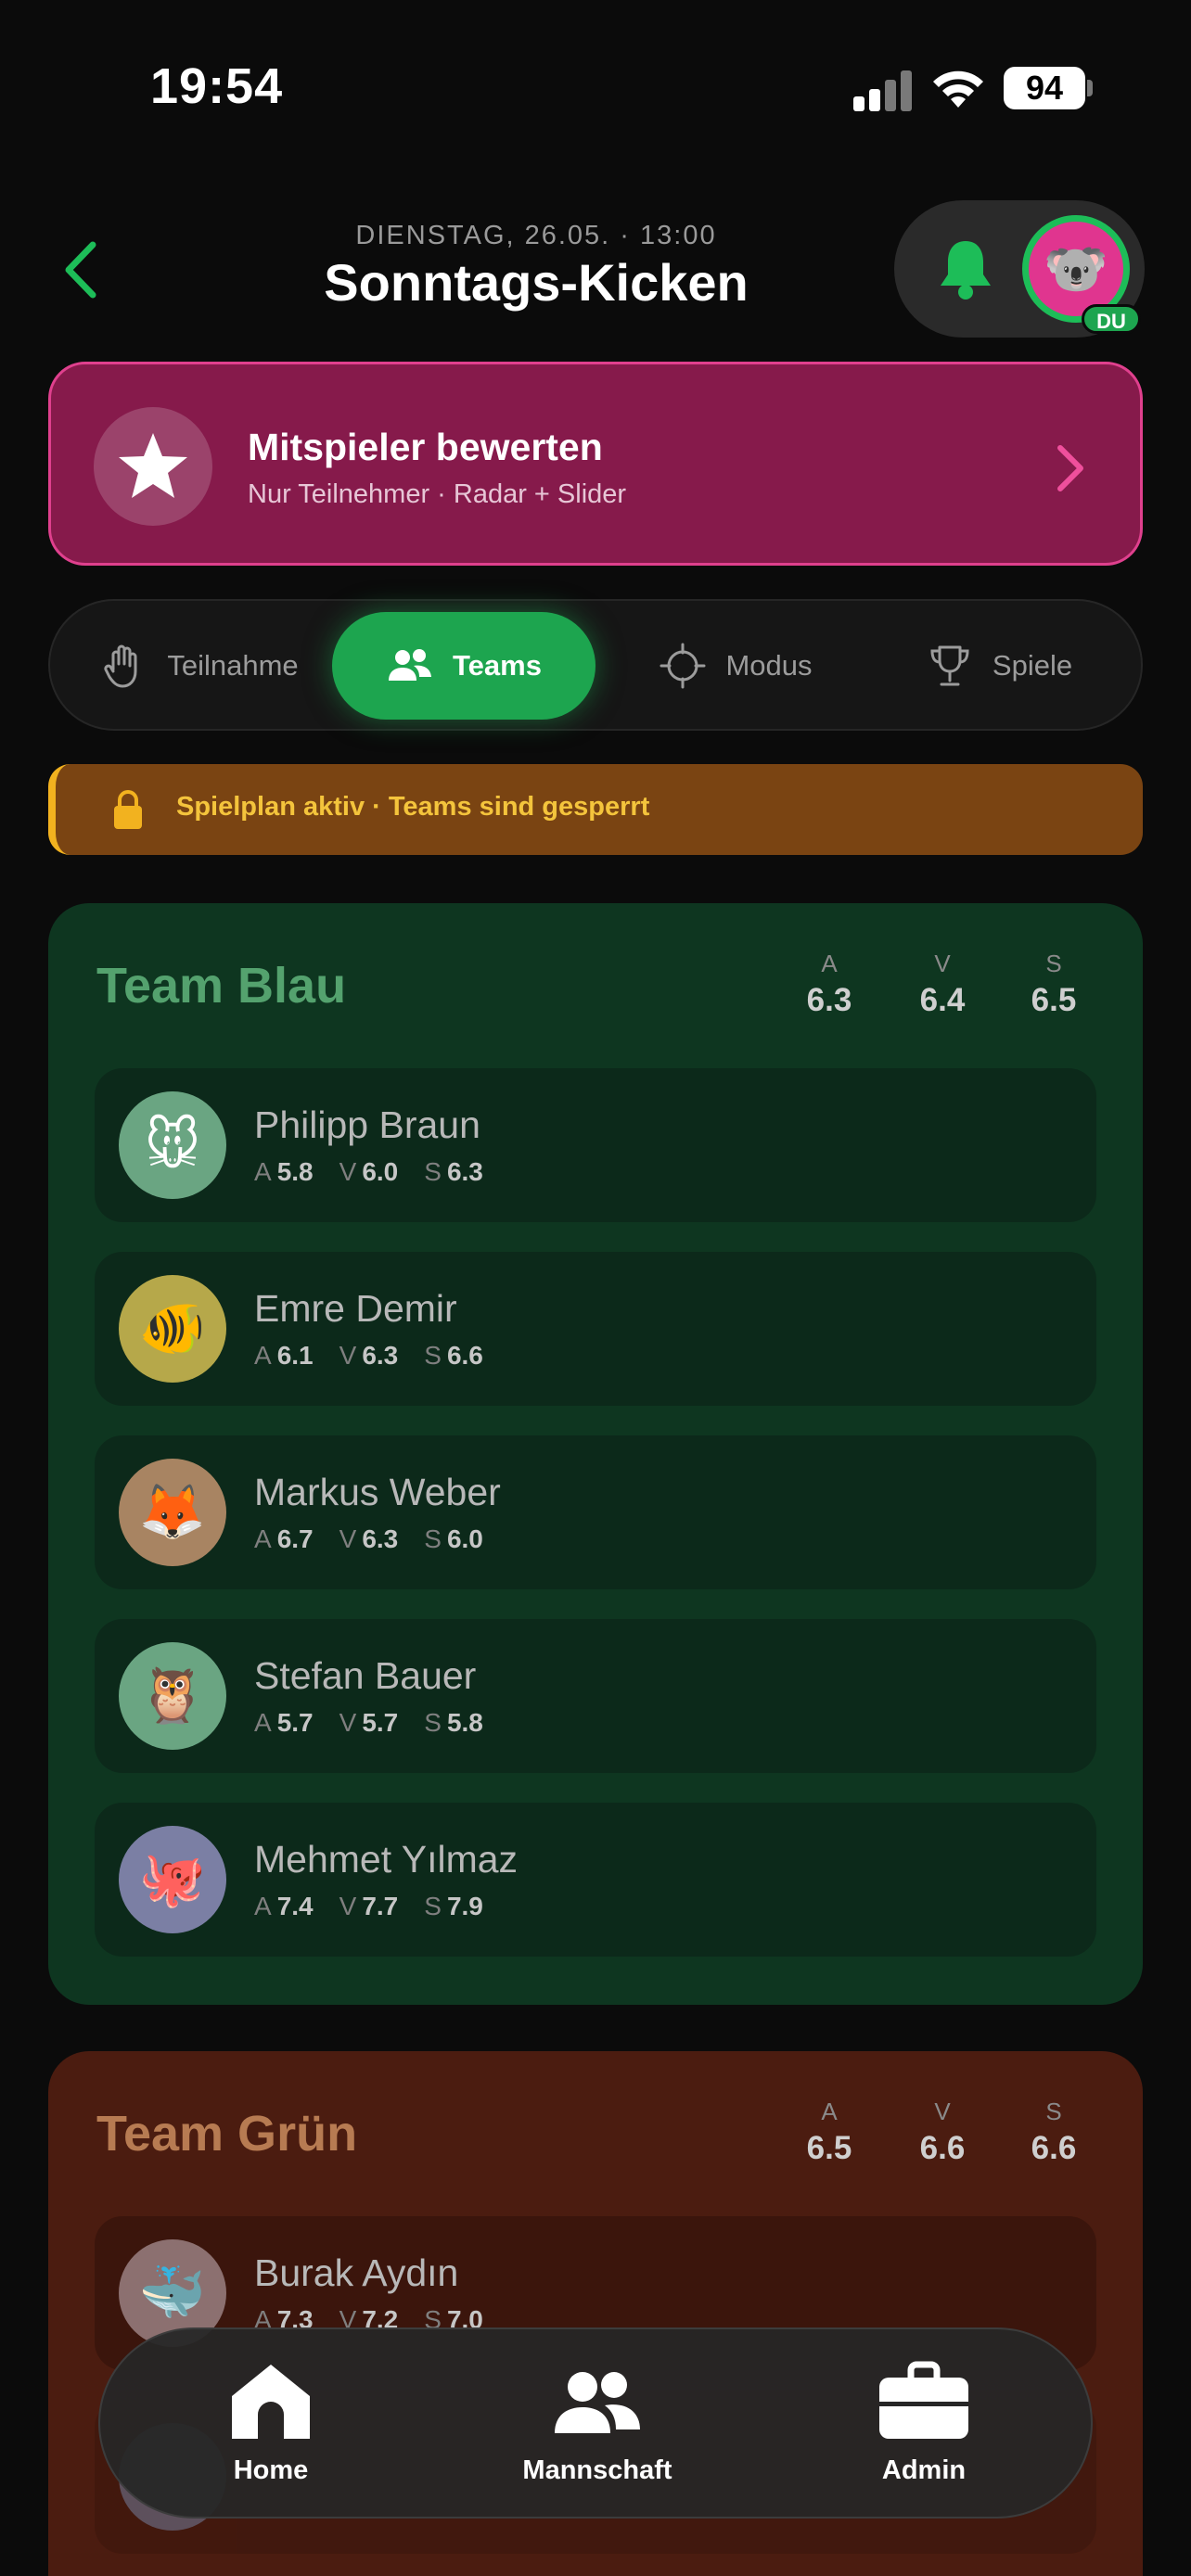 The image size is (1191, 2576). Describe the element at coordinates (595, 1880) in the screenshot. I see `player-row: 🐙 Mehmet Yılmaz A 7.4 V 7.7 S 7.9` at that location.